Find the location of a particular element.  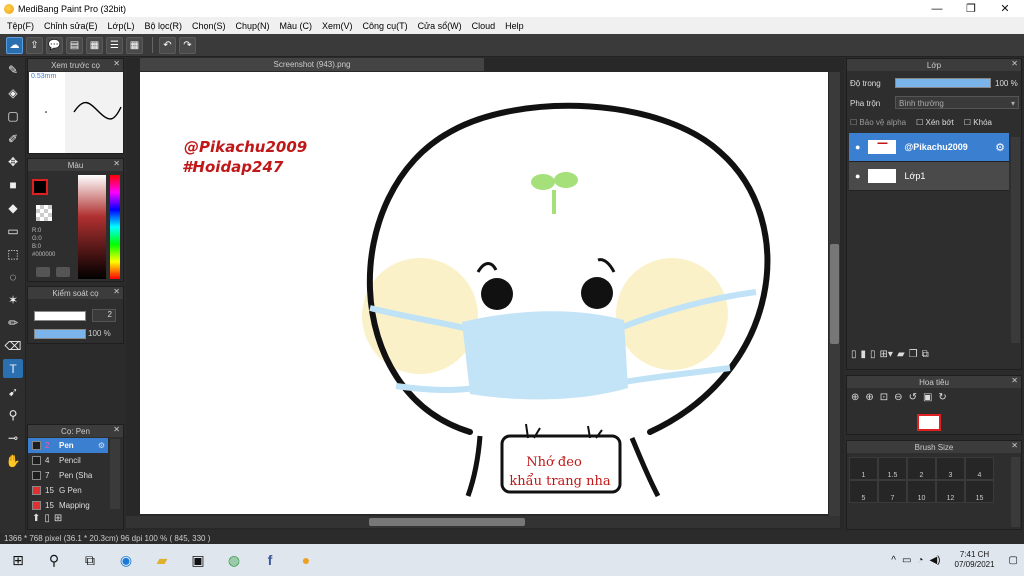

menu-color: Màu (C) is located at coordinates (296, 26).